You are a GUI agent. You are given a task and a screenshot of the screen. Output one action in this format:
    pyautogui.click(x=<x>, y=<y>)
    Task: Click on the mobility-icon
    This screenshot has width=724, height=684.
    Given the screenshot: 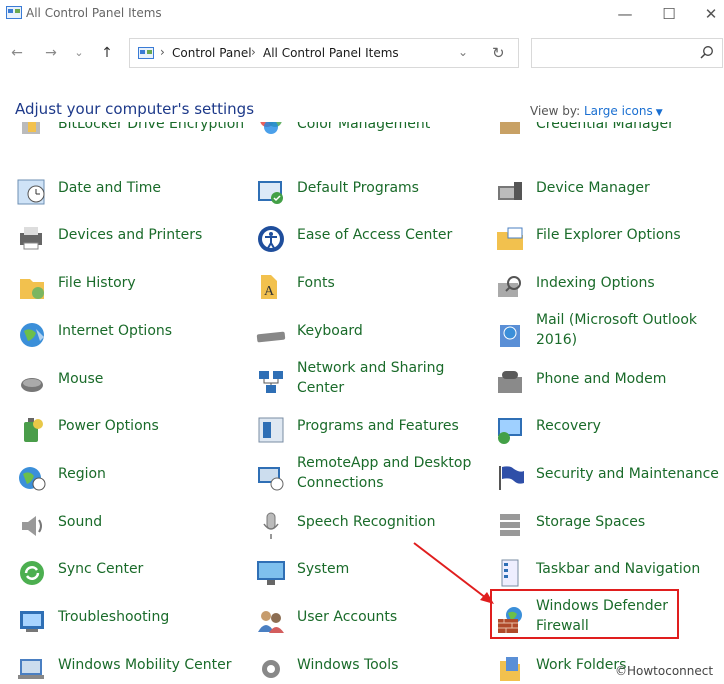 What is the action you would take?
    pyautogui.click(x=31, y=668)
    